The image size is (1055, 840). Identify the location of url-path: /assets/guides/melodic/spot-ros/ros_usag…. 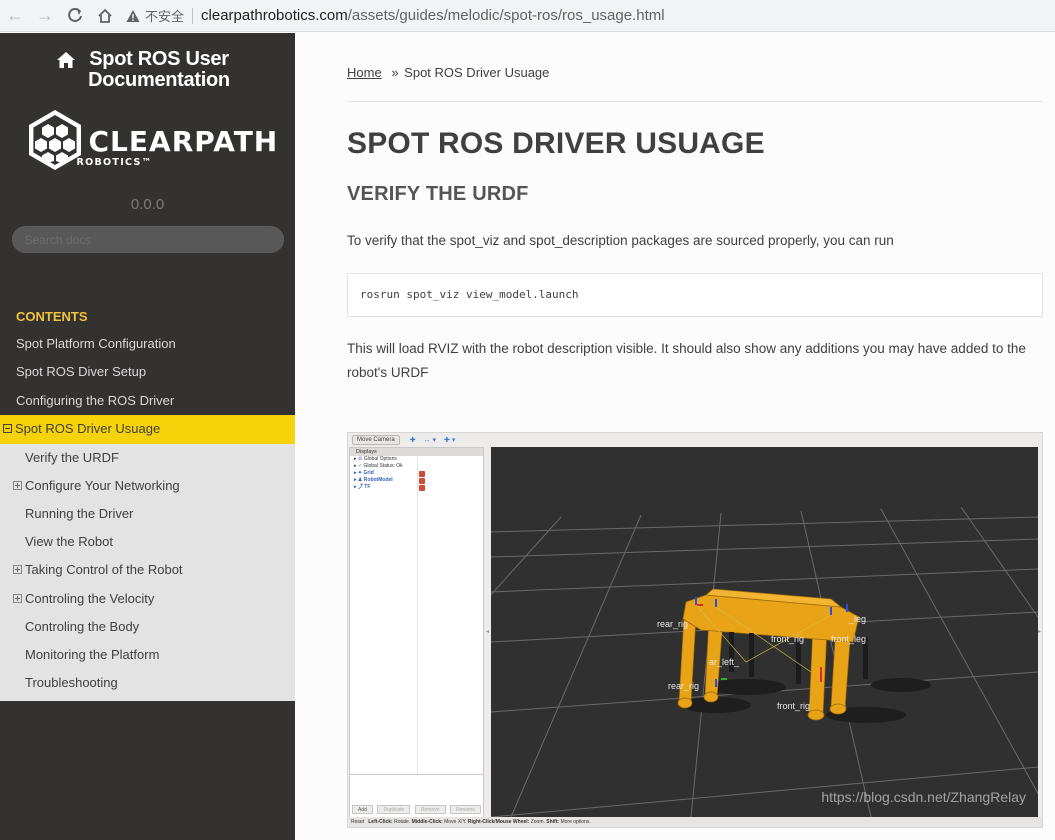
(506, 15).